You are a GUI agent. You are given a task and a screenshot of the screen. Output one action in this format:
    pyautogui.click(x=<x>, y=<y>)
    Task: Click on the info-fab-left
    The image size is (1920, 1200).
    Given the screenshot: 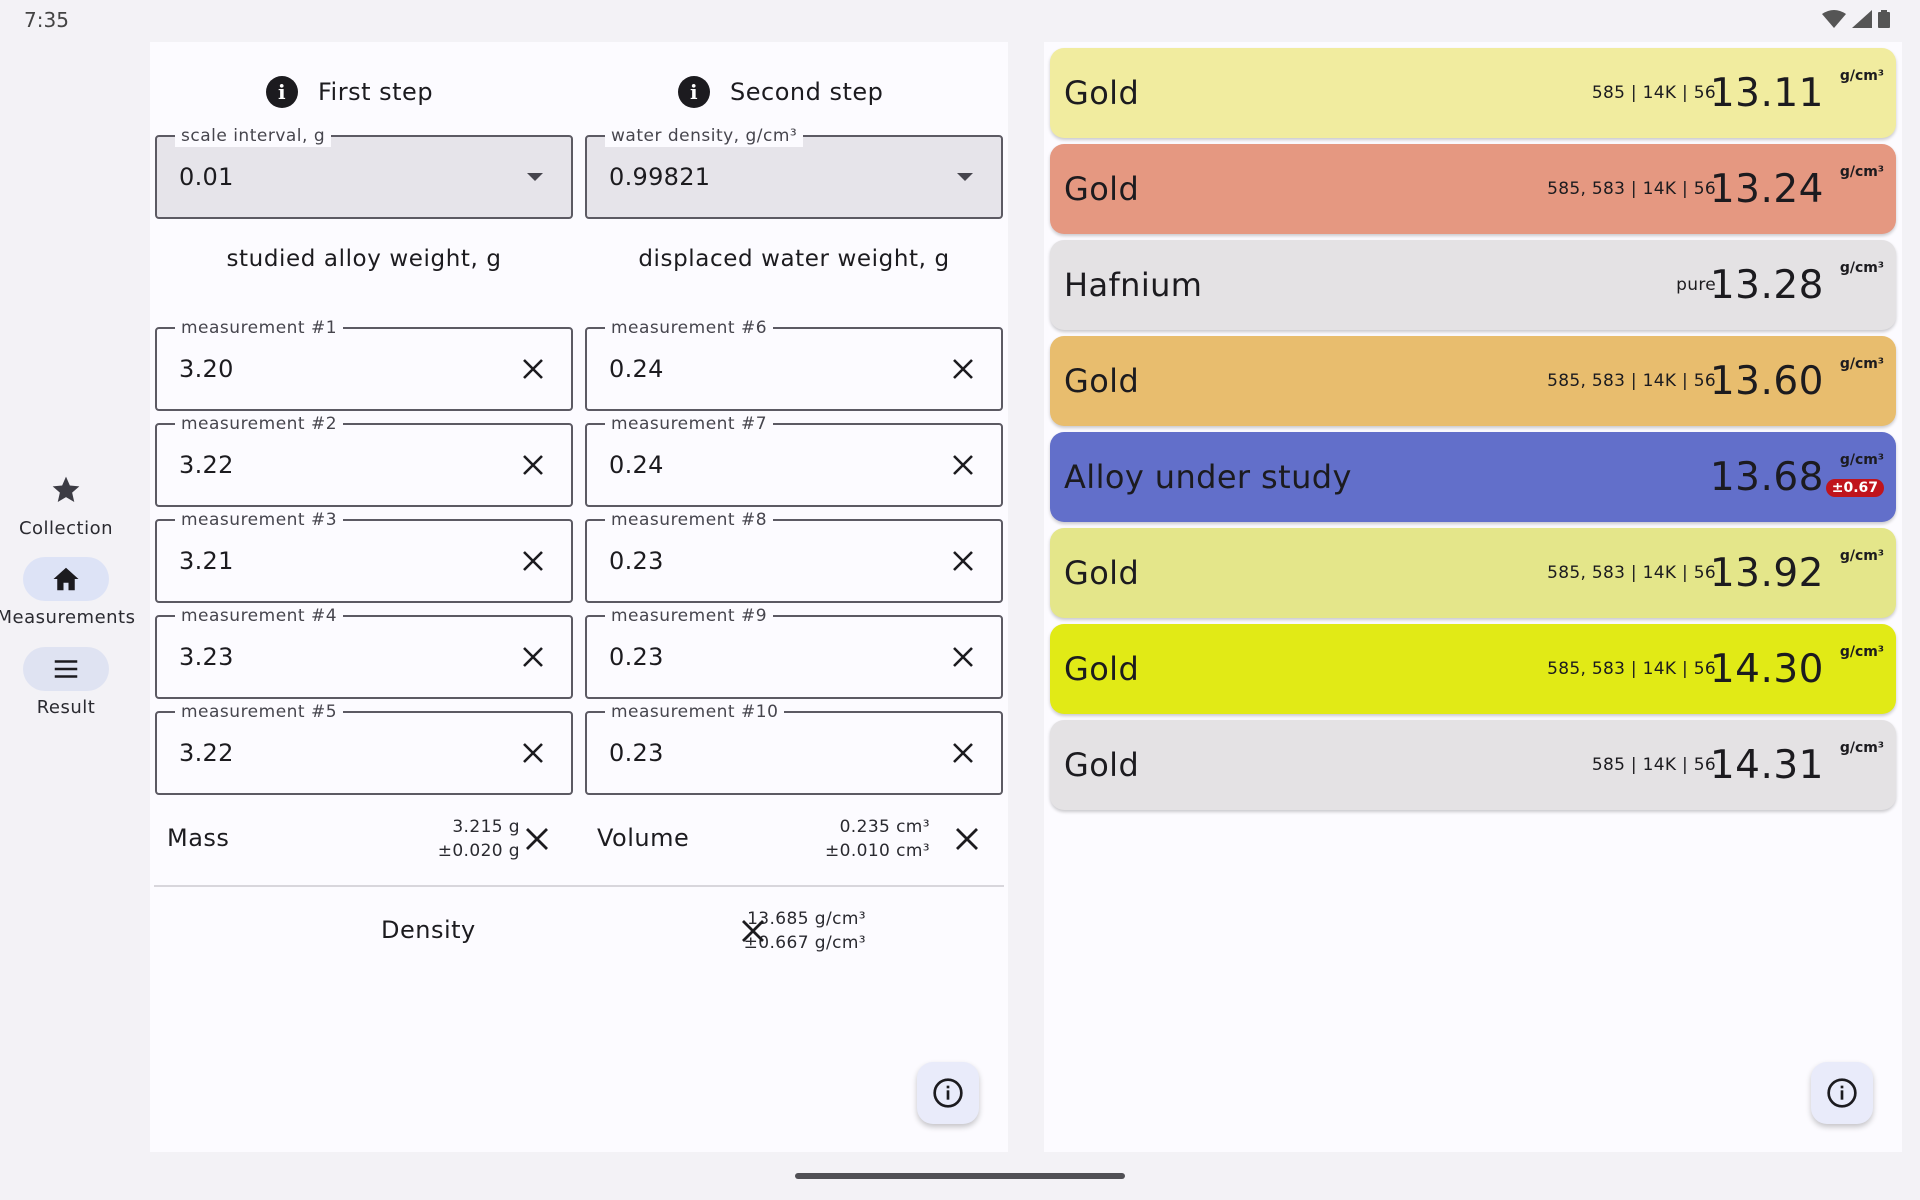 What is the action you would take?
    pyautogui.click(x=948, y=1093)
    